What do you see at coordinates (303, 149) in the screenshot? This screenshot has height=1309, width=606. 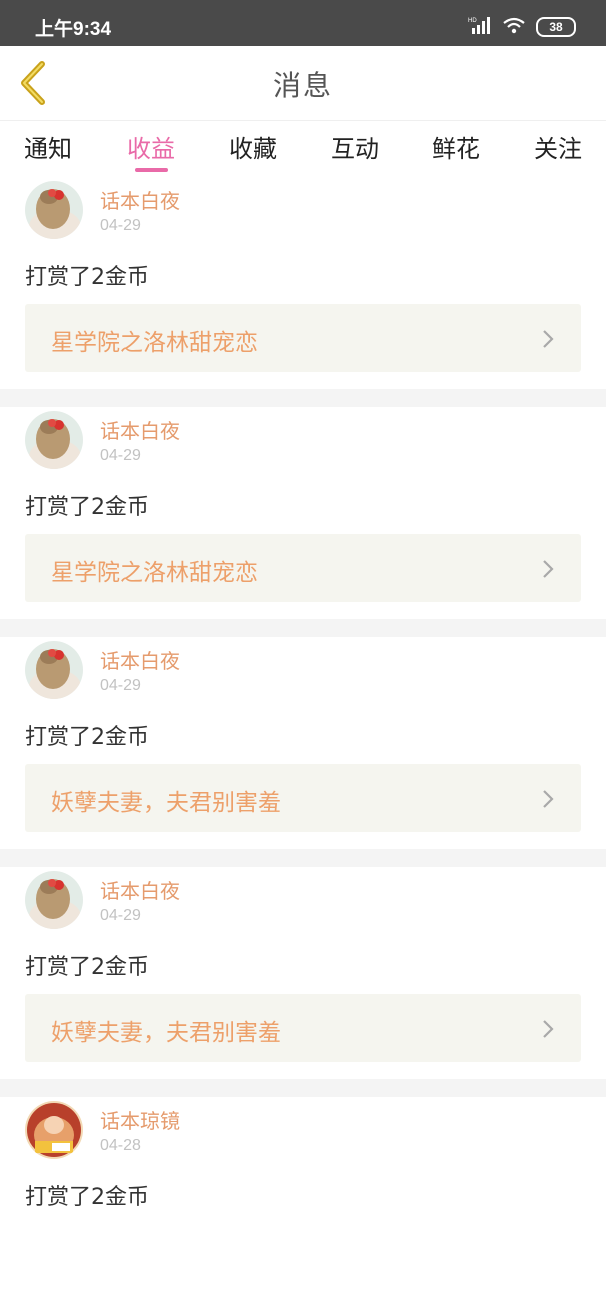 I see `tab-bar: 通知 收益 收藏 互动 鲜花 关注` at bounding box center [303, 149].